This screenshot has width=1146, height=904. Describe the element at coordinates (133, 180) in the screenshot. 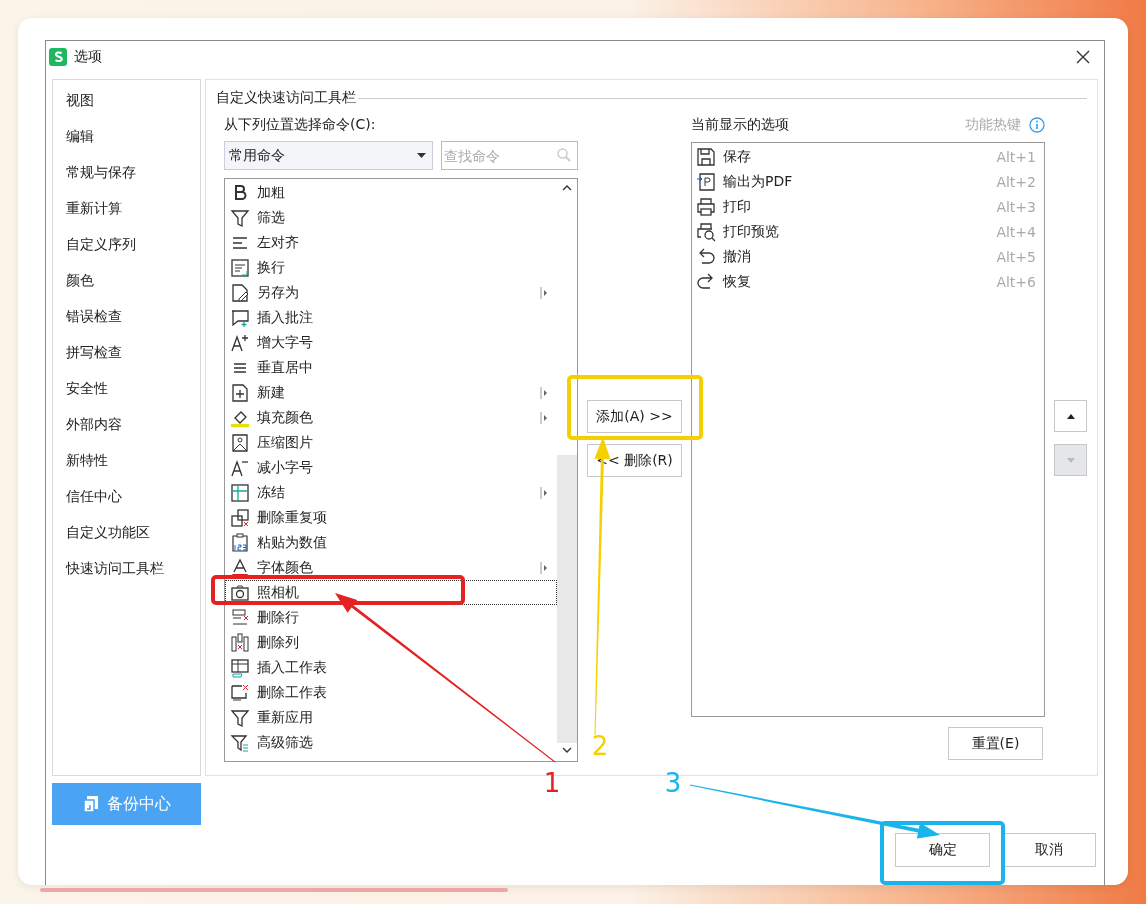

I see `sidebar-item: 常规与保存` at that location.